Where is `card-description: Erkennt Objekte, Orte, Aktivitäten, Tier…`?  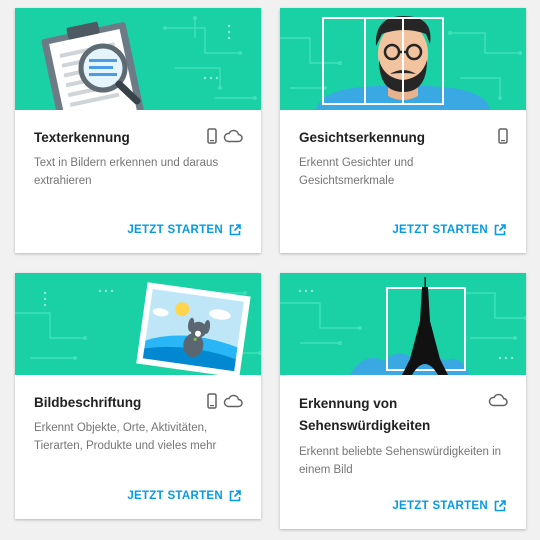
card-description: Erkennt Objekte, Orte, Aktivitäten, Tier… is located at coordinates (125, 437).